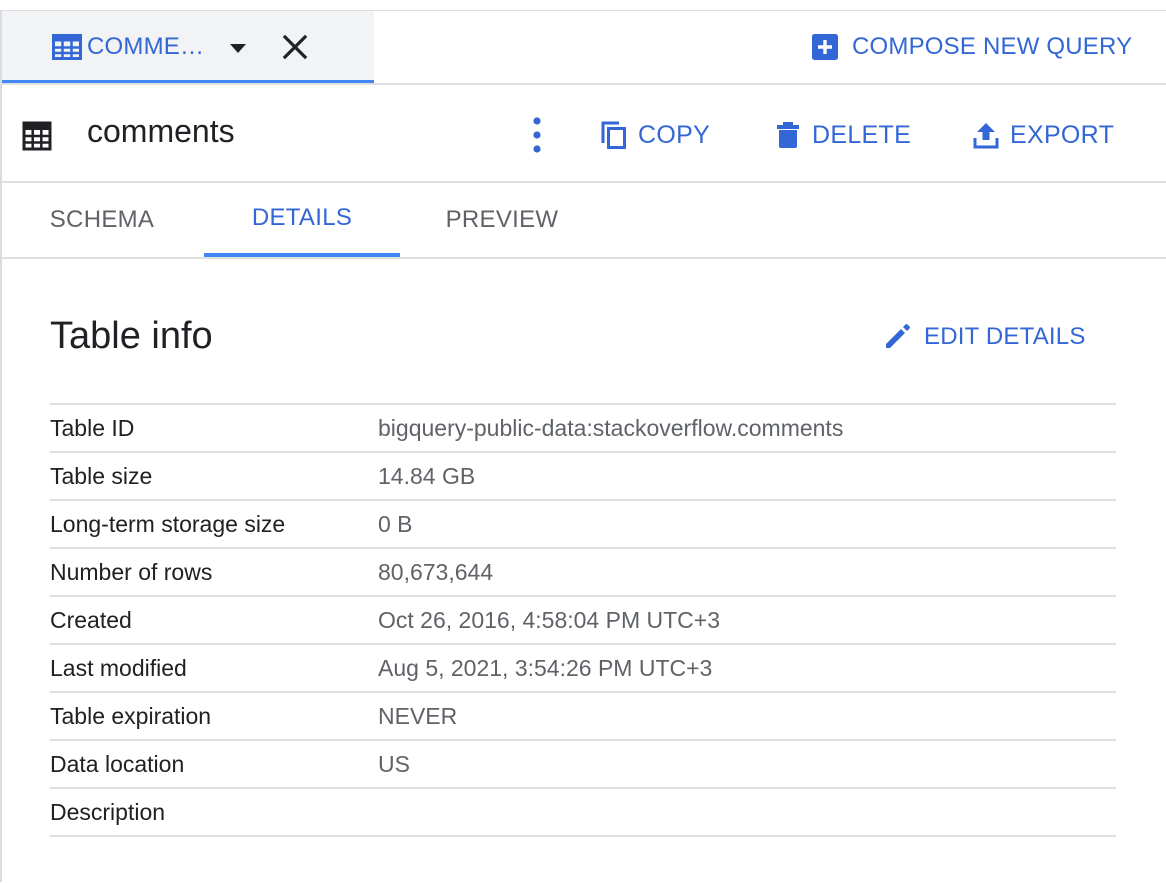 The height and width of the screenshot is (883, 1166). Describe the element at coordinates (747, 620) in the screenshot. I see `info-value-created: Oct 26, 2016, 4:58:04 PM UTC+3` at that location.